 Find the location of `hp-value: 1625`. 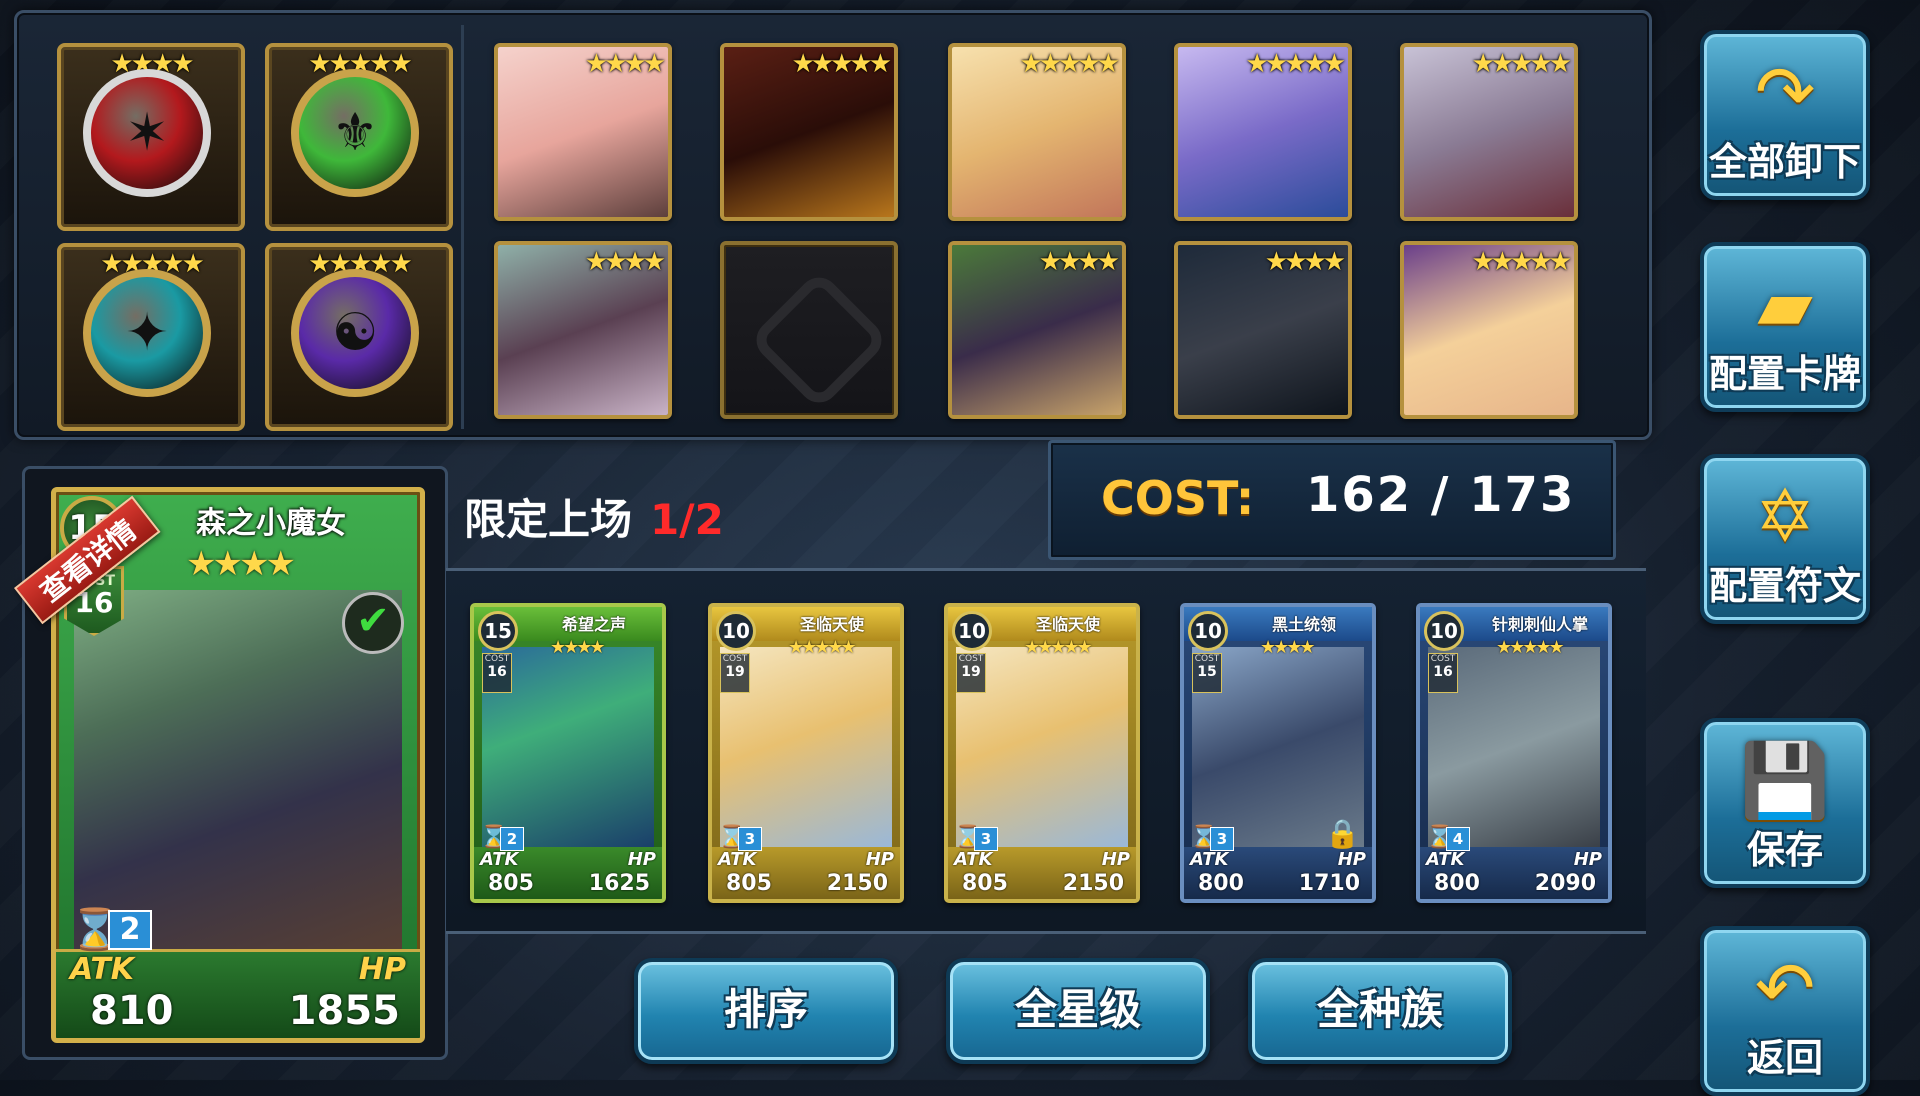

hp-value: 1625 is located at coordinates (619, 883).